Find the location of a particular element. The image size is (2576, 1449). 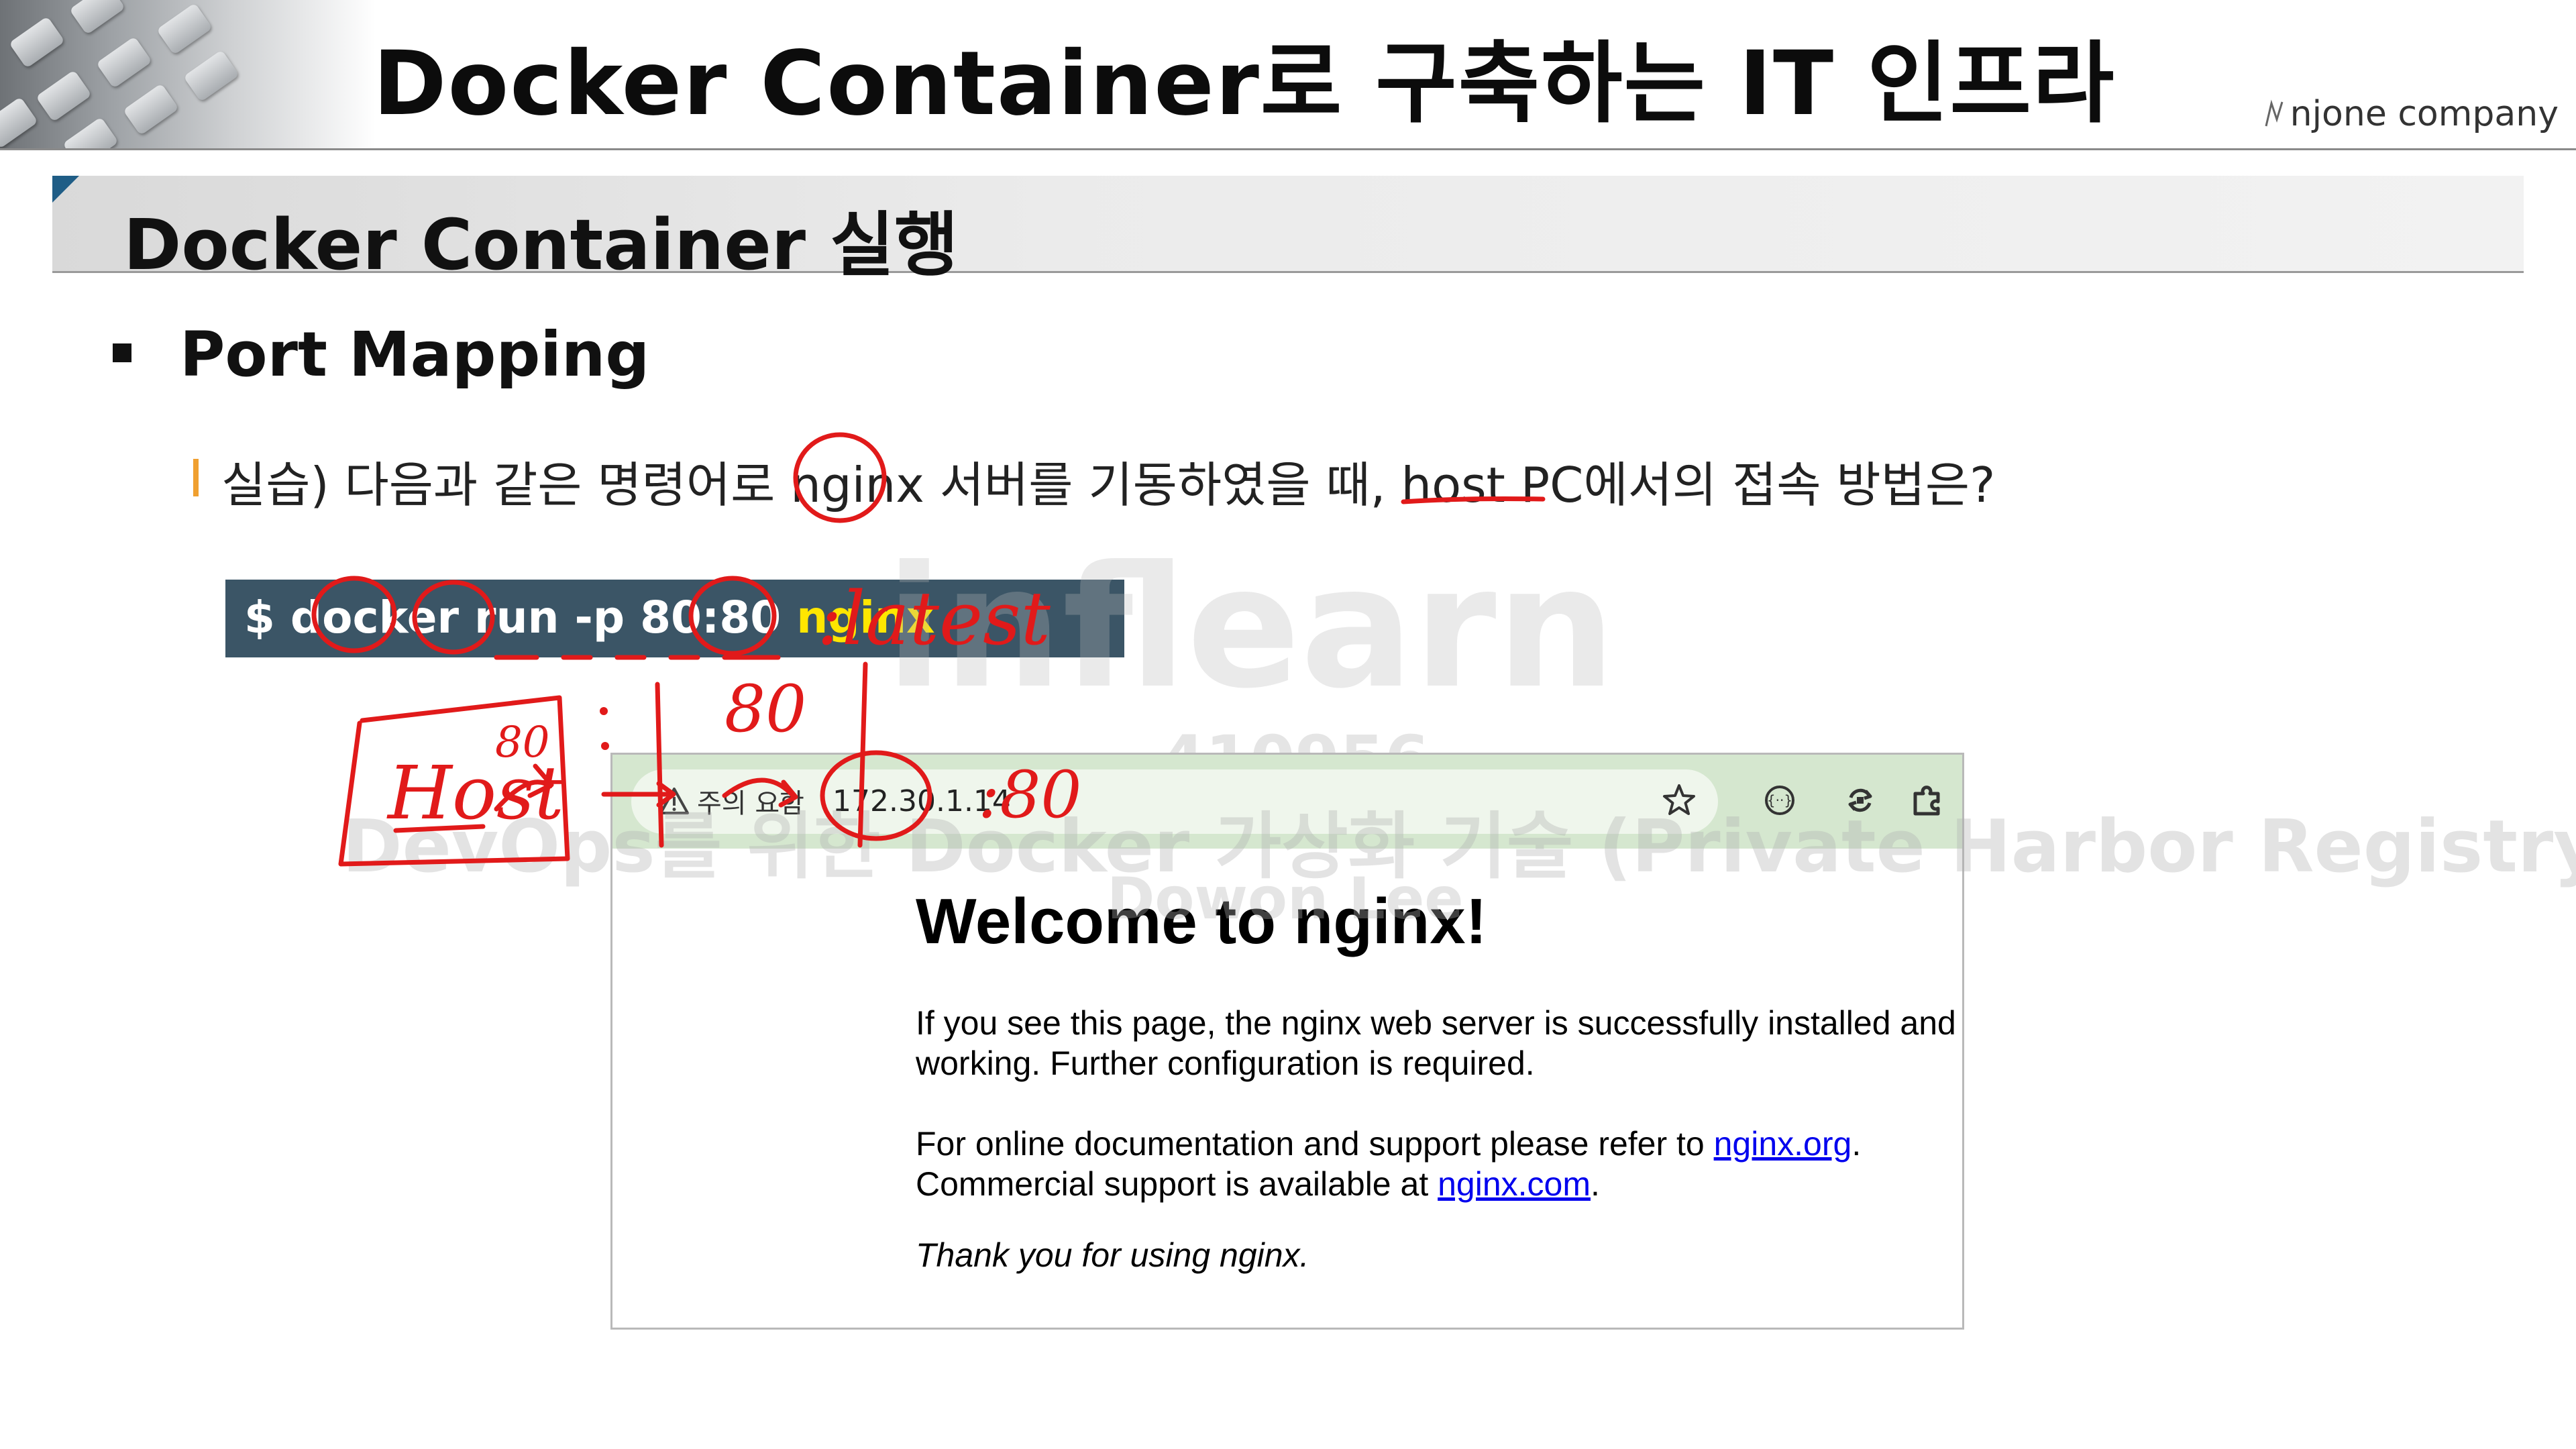

bullet-marker is located at coordinates (122, 352).